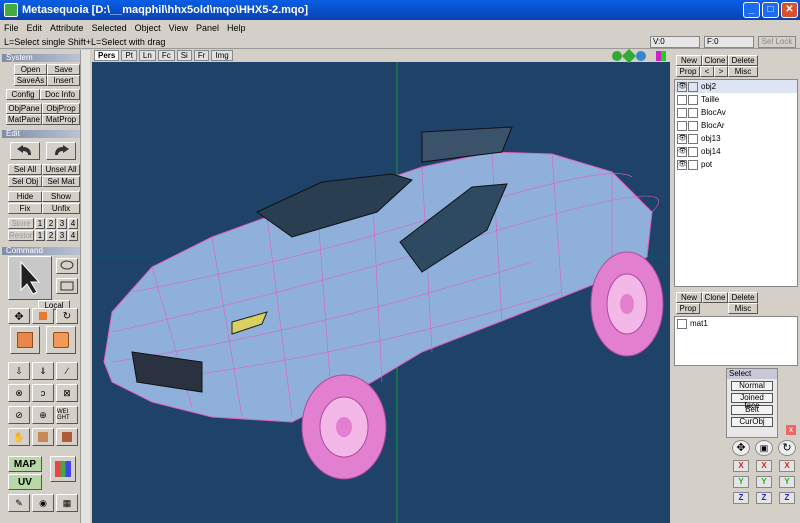 The image size is (800, 523). What do you see at coordinates (67, 371) in the screenshot?
I see `knife-button: ∕` at bounding box center [67, 371].